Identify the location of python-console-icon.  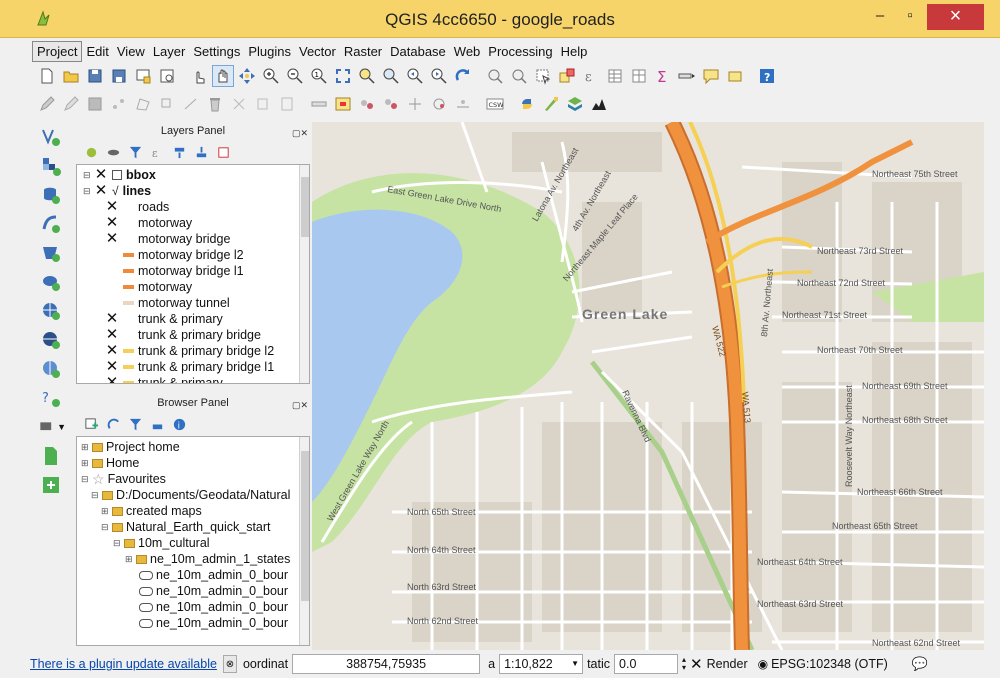
(527, 104).